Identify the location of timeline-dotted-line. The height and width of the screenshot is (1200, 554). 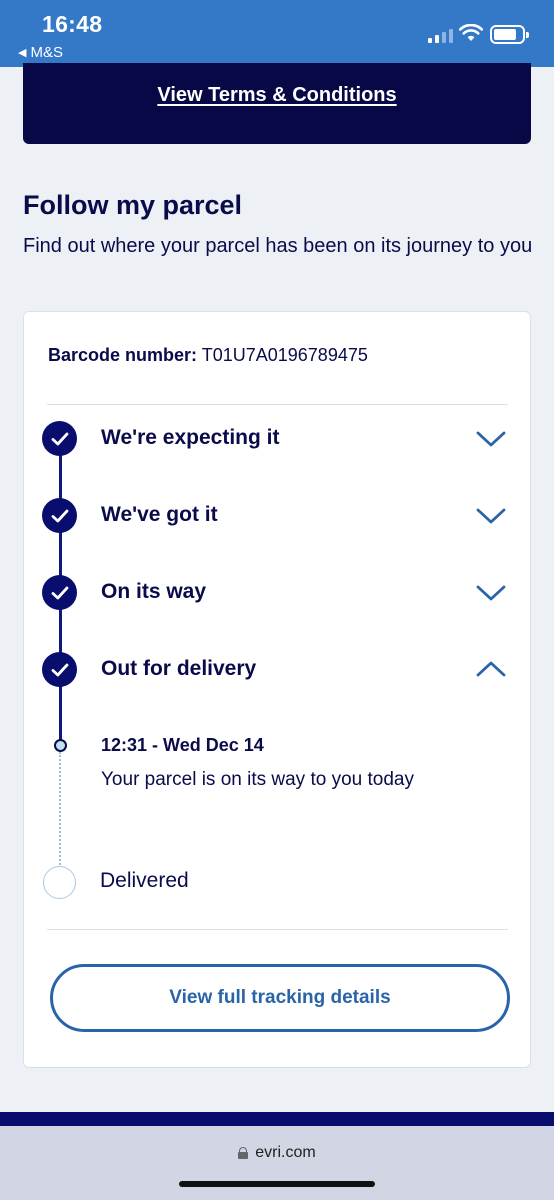
(60, 810).